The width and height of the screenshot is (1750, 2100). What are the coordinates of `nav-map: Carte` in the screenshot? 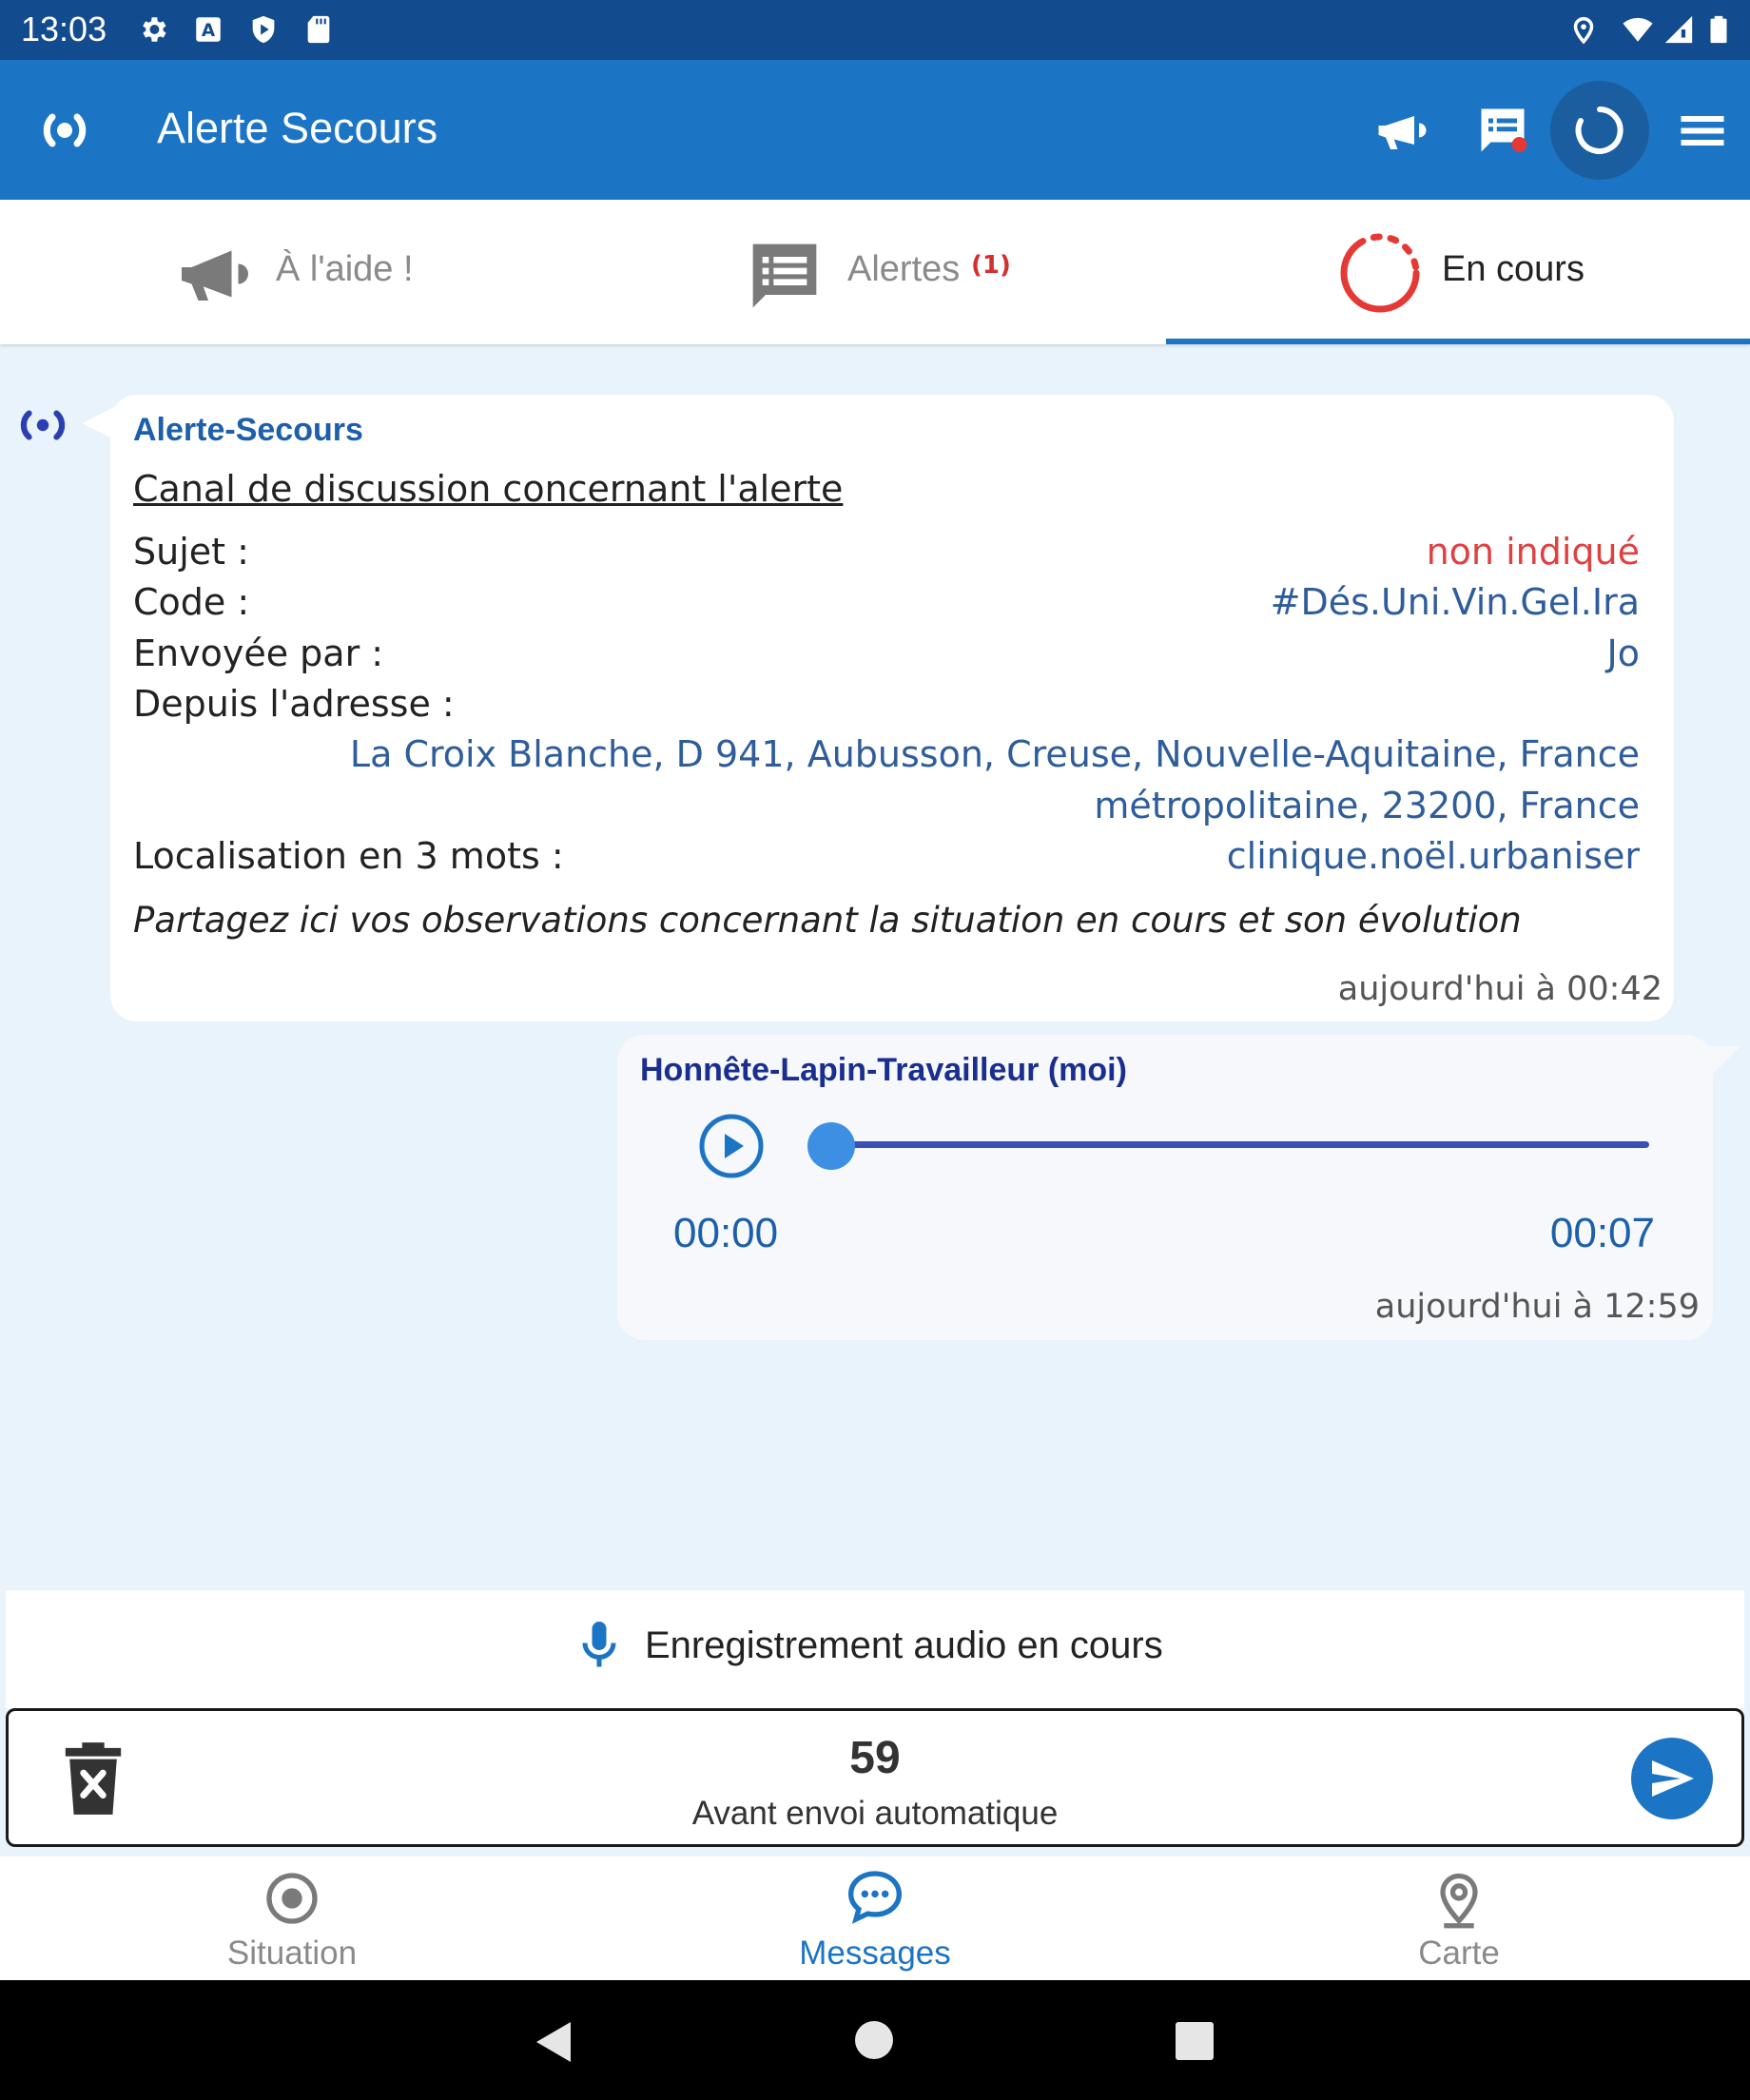 It's located at (1459, 1918).